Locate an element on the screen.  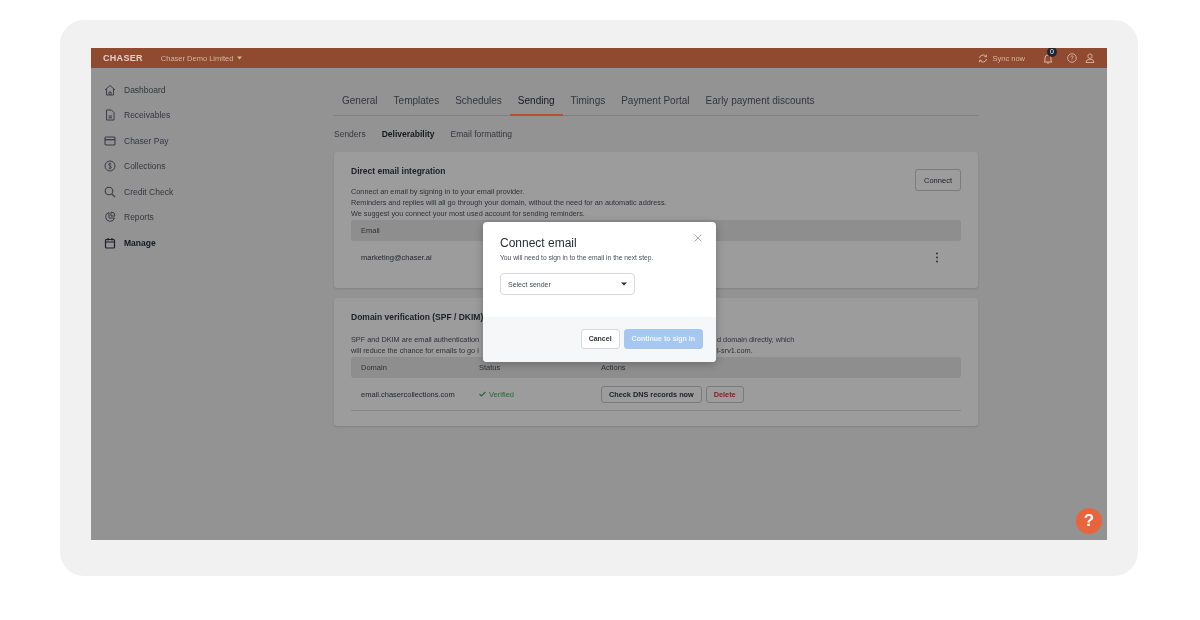
sidebar-item: Credit Check is located at coordinates (219, 192).